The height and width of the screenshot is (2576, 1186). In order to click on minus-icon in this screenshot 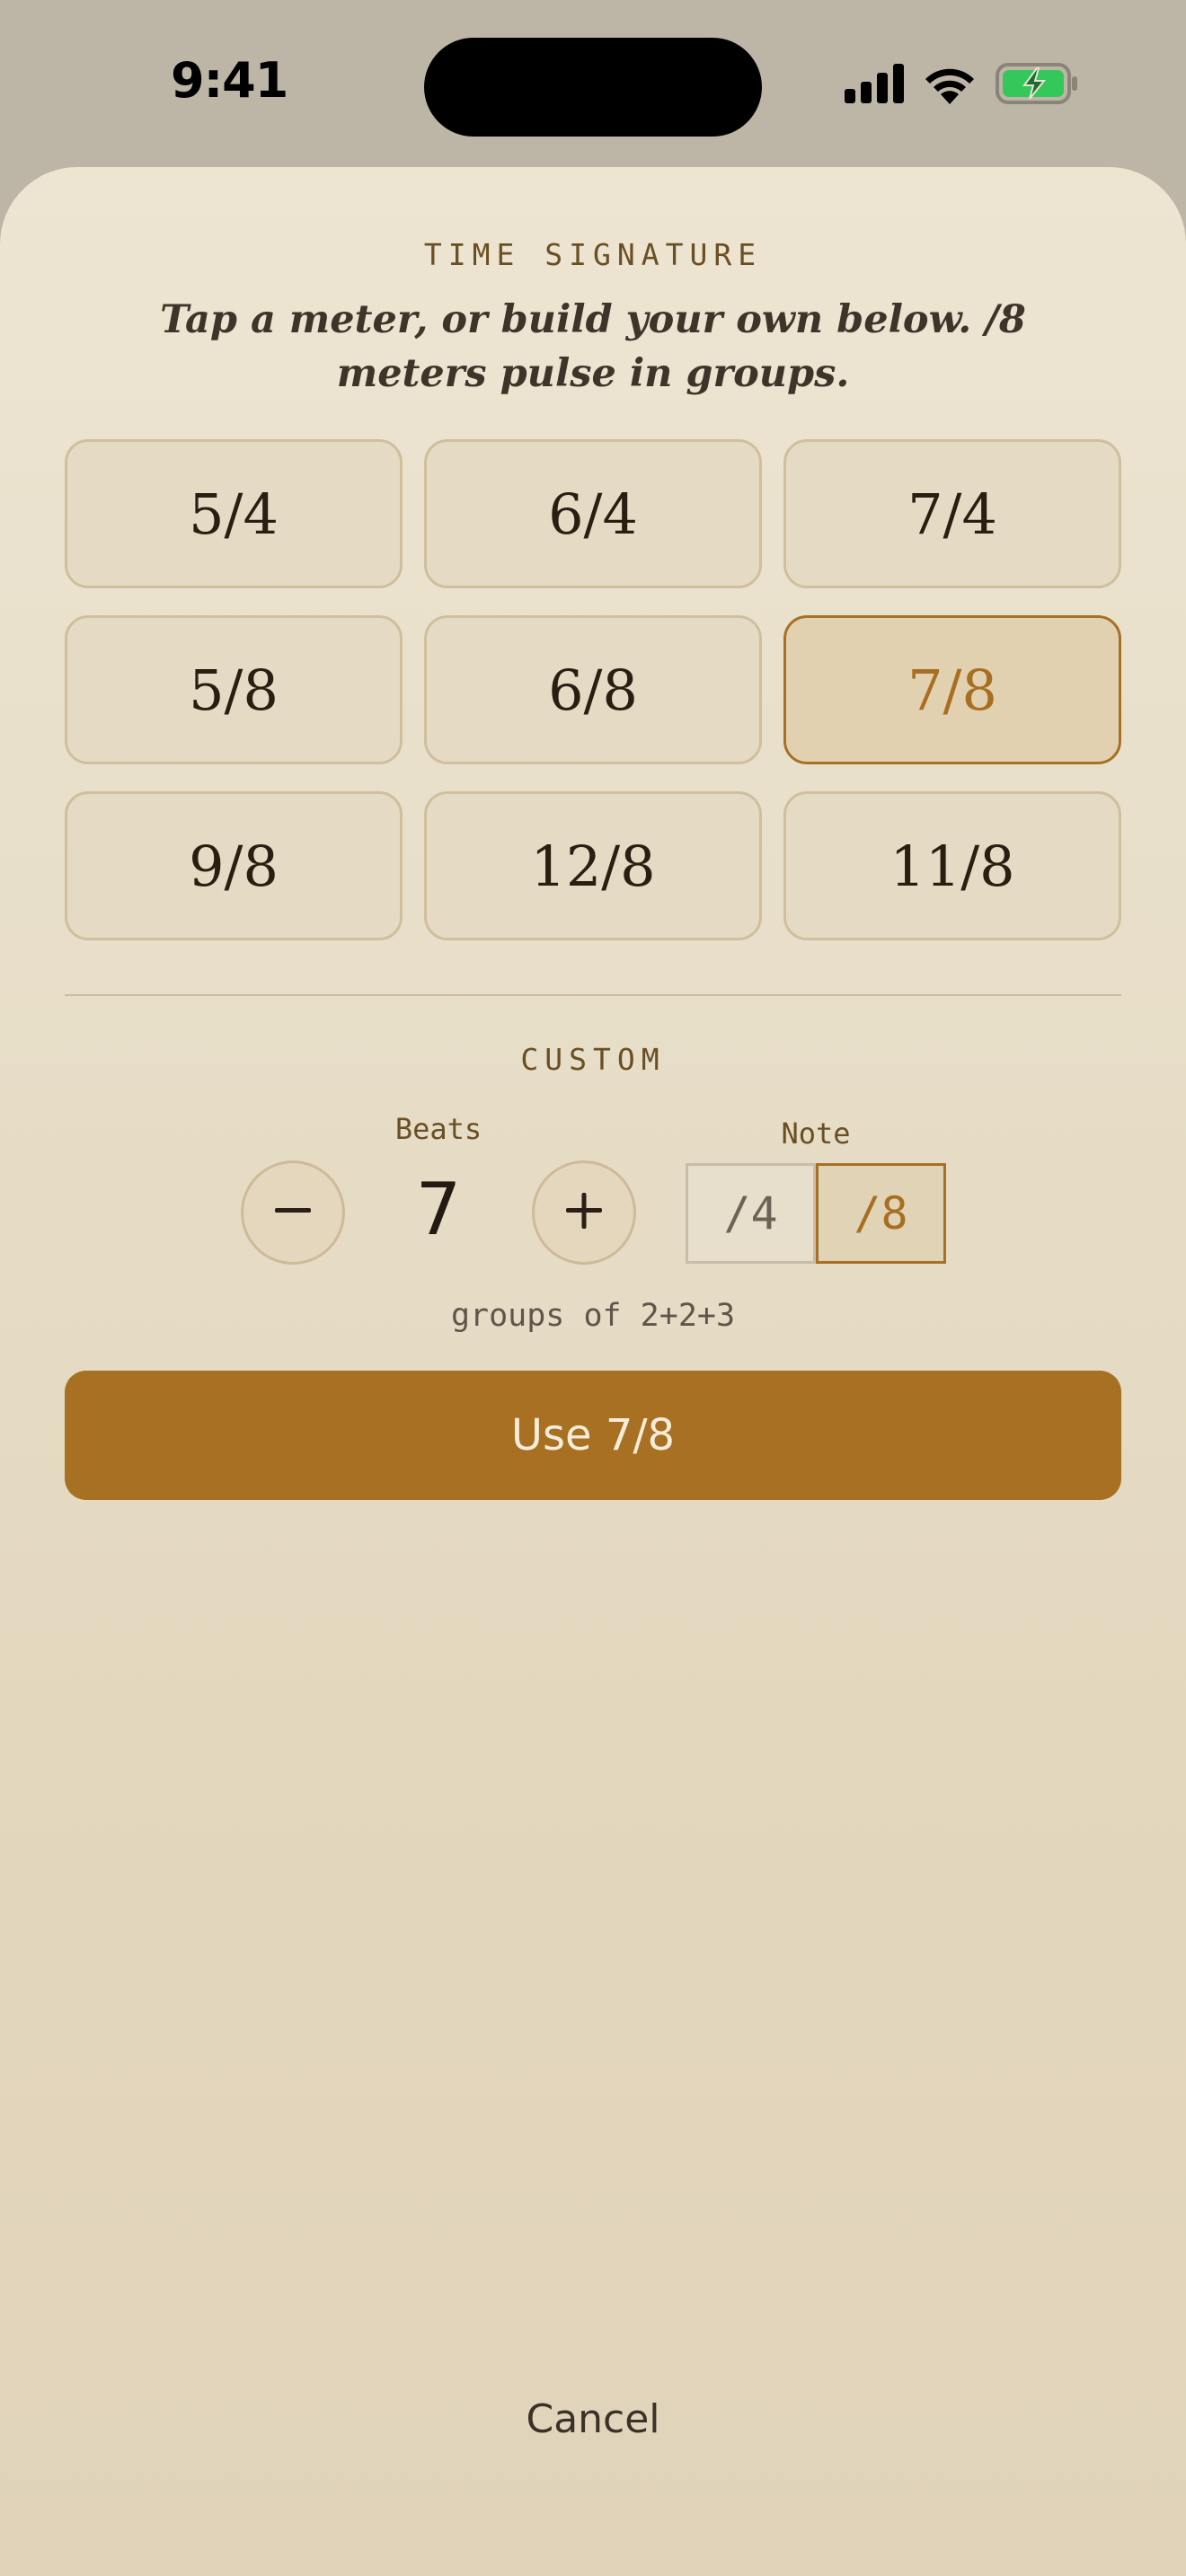, I will do `click(293, 1213)`.